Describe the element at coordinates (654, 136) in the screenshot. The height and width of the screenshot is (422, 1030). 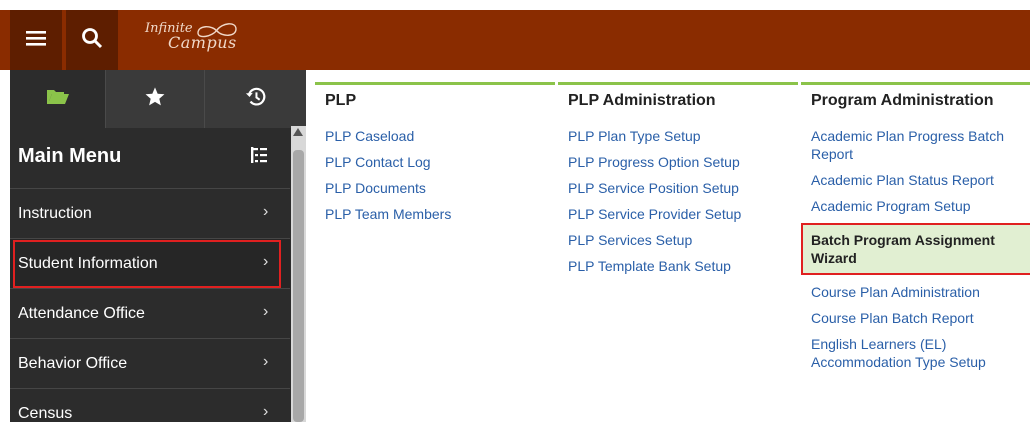
I see `link-plp-plan-type-setup: PLP Plan Type Setup` at that location.